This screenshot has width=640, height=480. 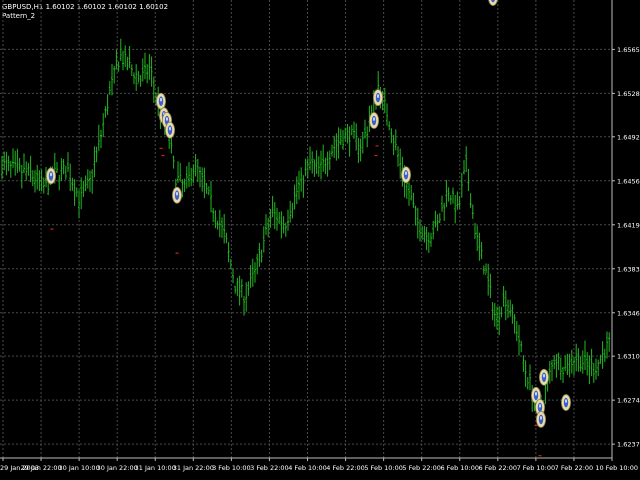 I want to click on x-tick-label: 5 Feb 22:00, so click(x=421, y=468).